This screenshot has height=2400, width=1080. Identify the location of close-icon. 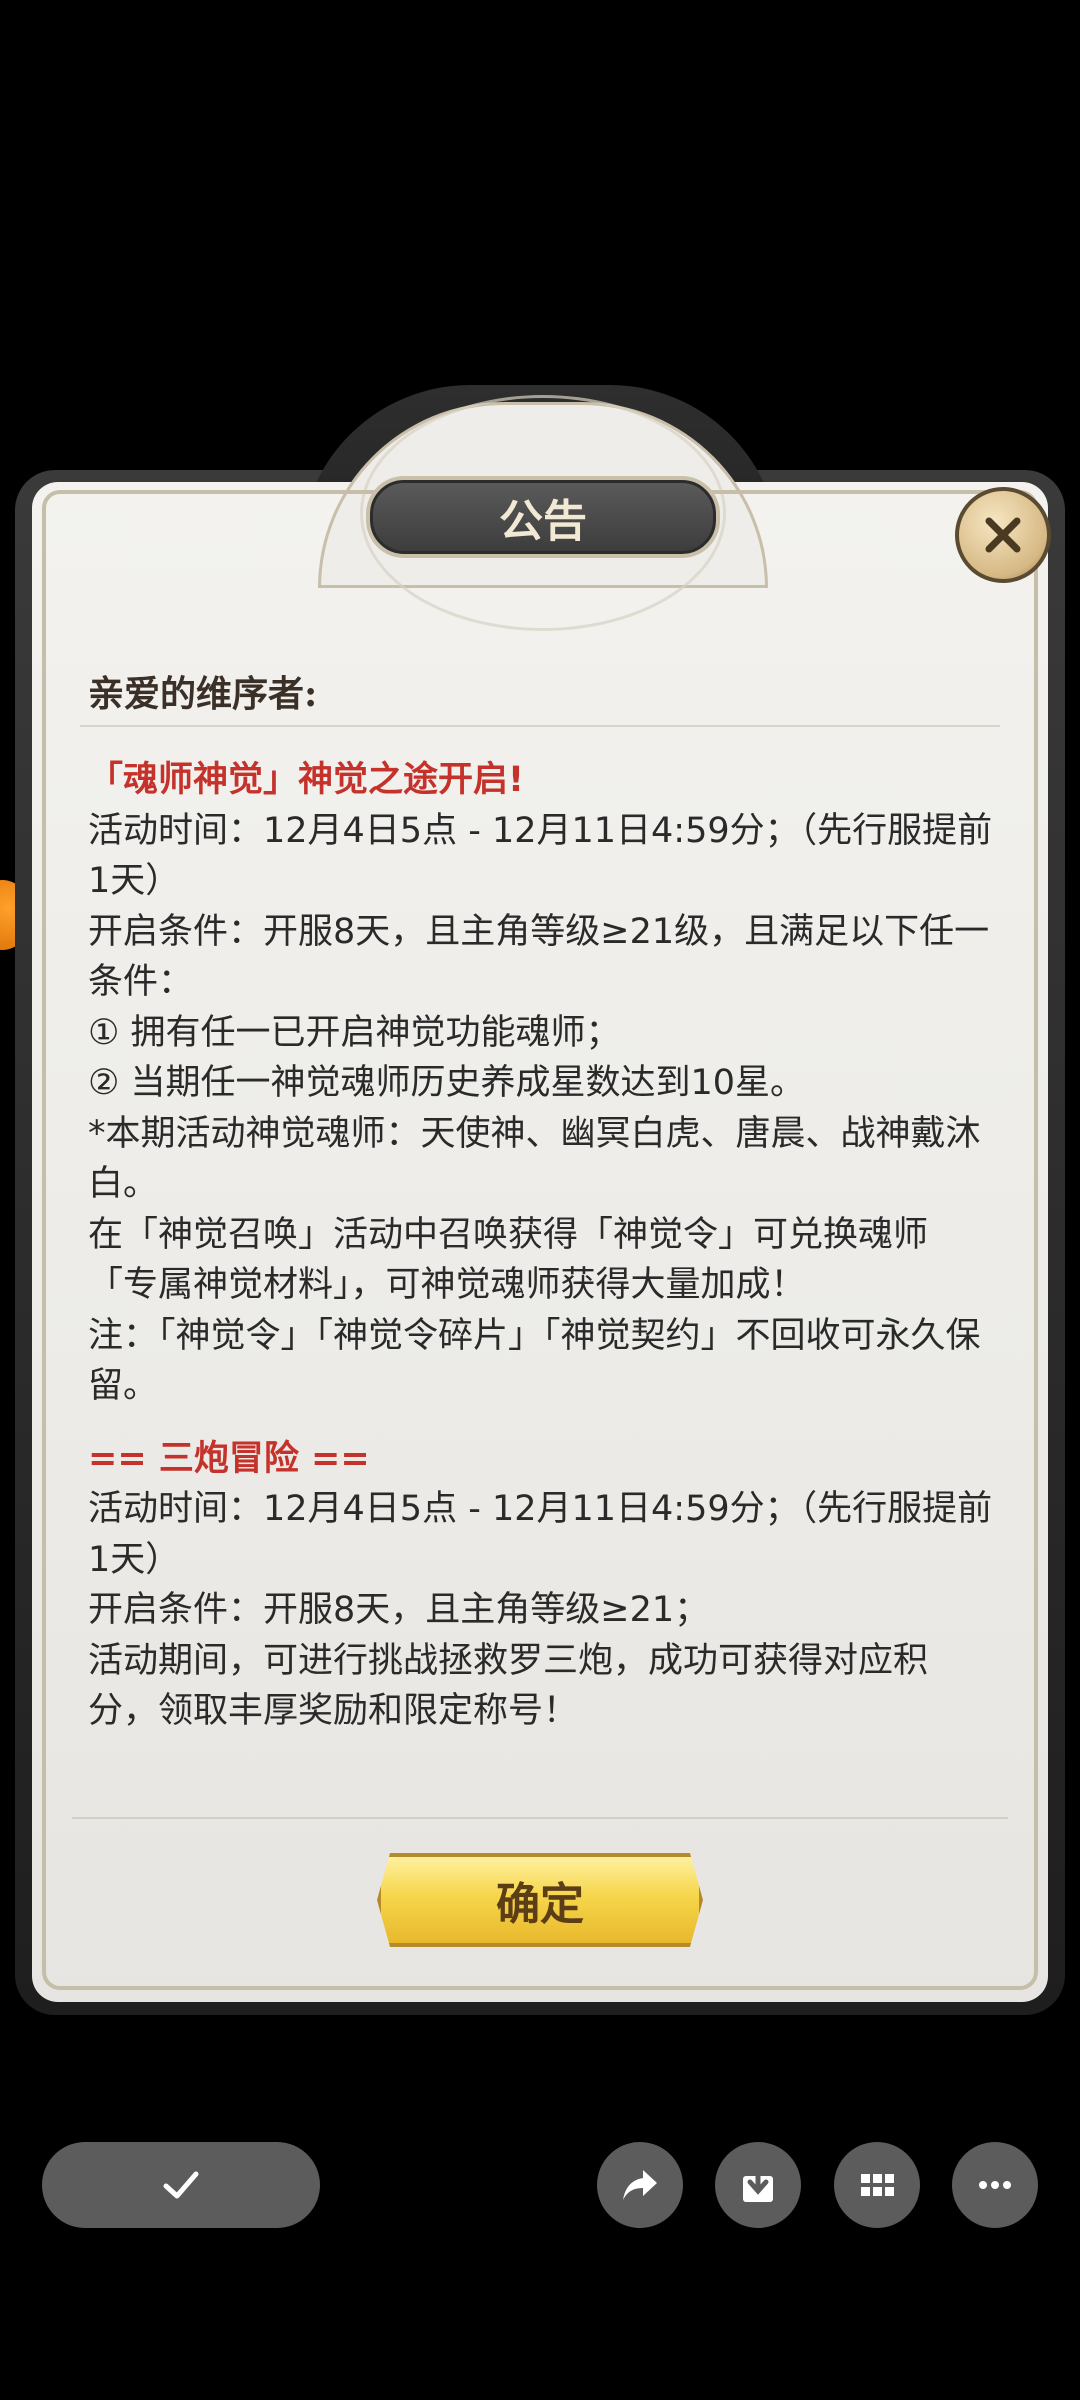
(1003, 535).